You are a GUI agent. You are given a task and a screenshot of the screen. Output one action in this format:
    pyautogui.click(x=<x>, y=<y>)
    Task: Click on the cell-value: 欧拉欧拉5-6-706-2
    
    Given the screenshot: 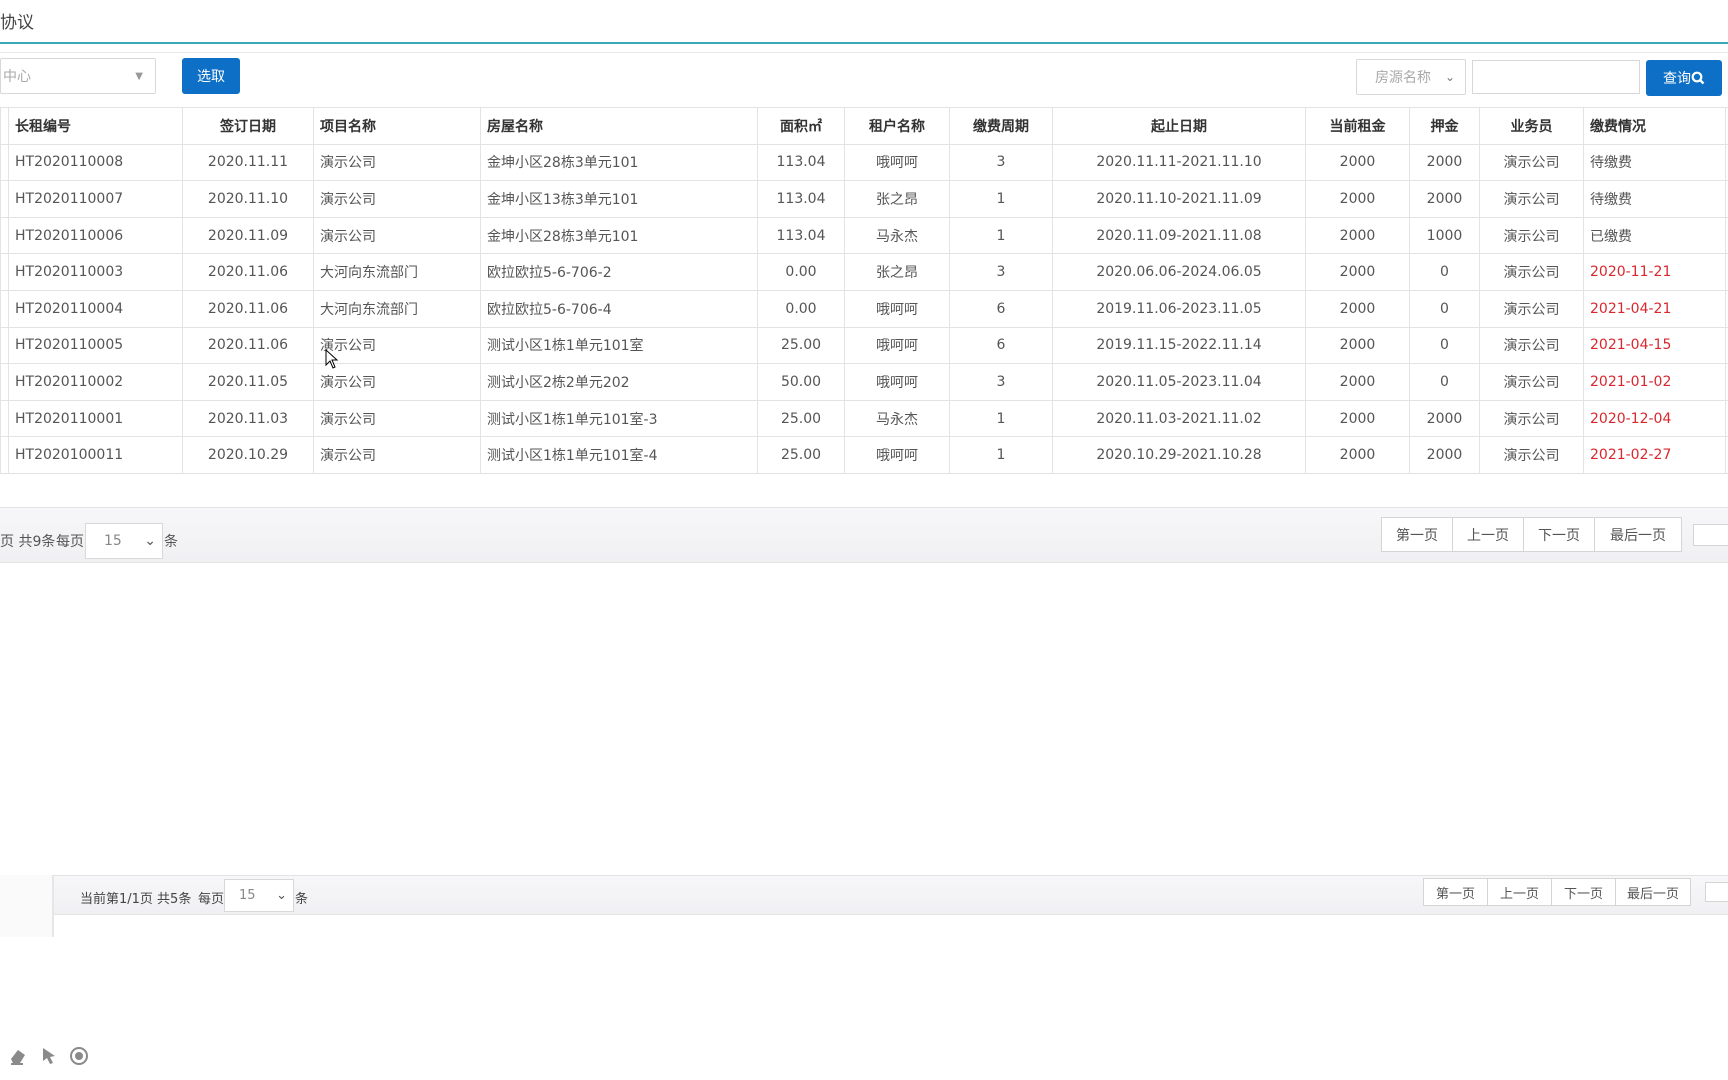 What is the action you would take?
    pyautogui.click(x=619, y=272)
    